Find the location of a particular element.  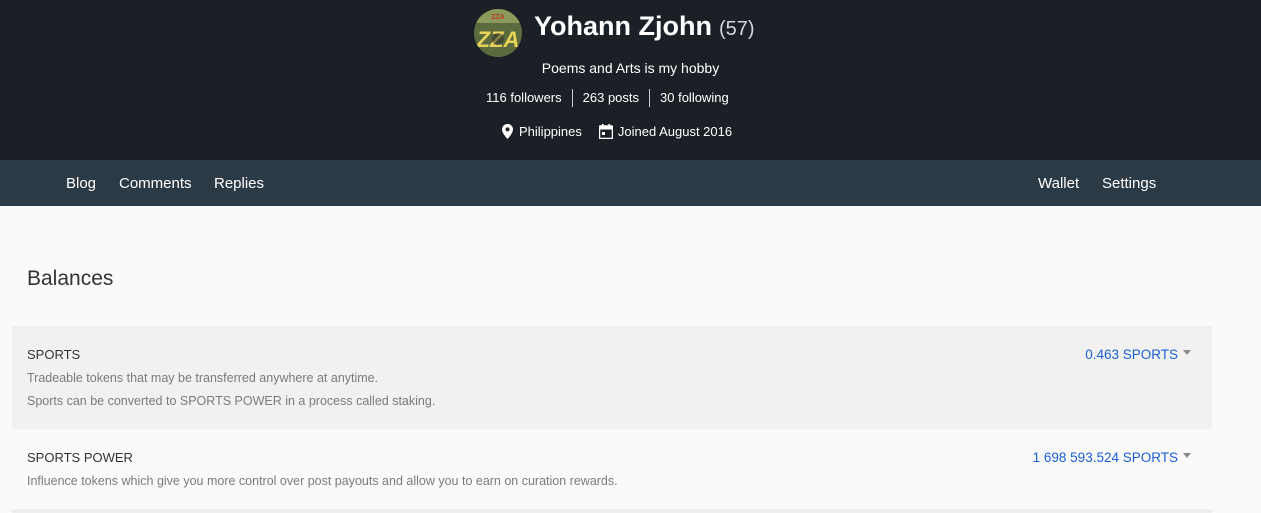

nav-blog: Blog is located at coordinates (81, 183).